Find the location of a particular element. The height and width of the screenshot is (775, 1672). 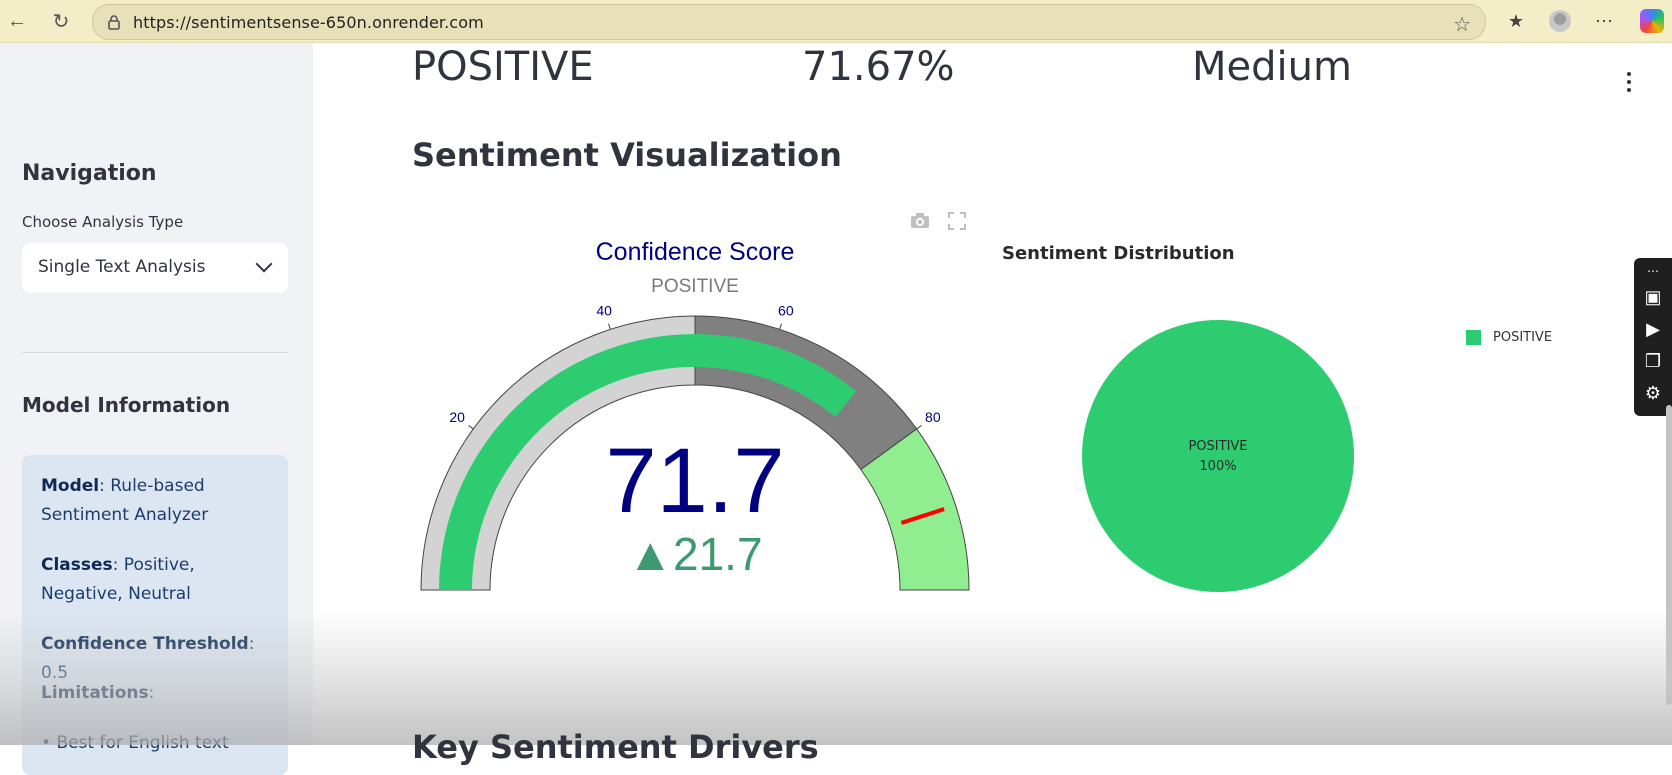

page-scrollbar is located at coordinates (1669, 555).